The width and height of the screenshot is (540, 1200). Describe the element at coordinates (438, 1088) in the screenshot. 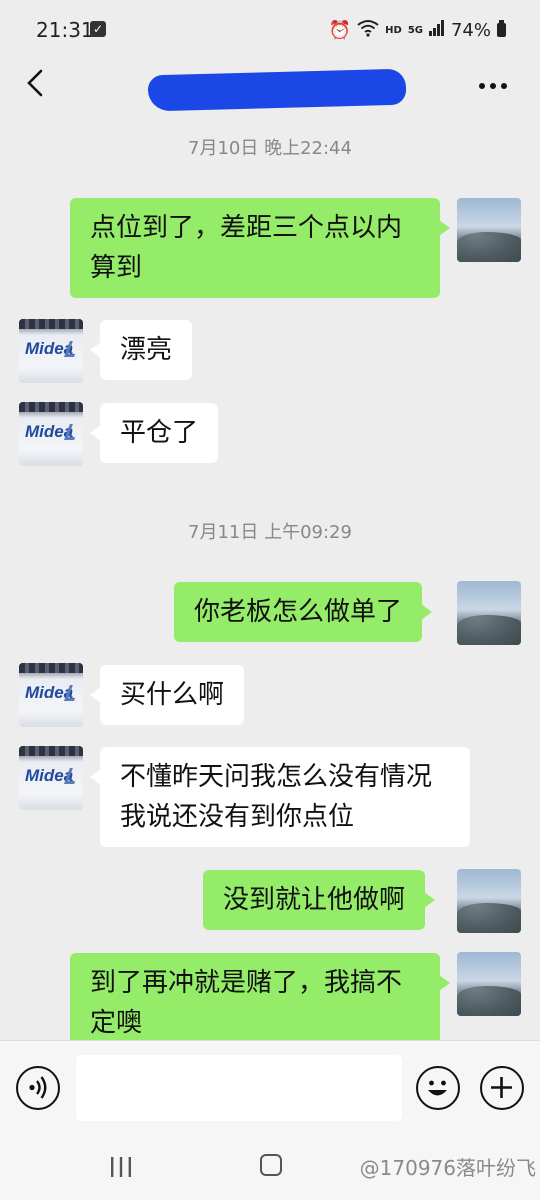

I see `emoji-icon` at that location.